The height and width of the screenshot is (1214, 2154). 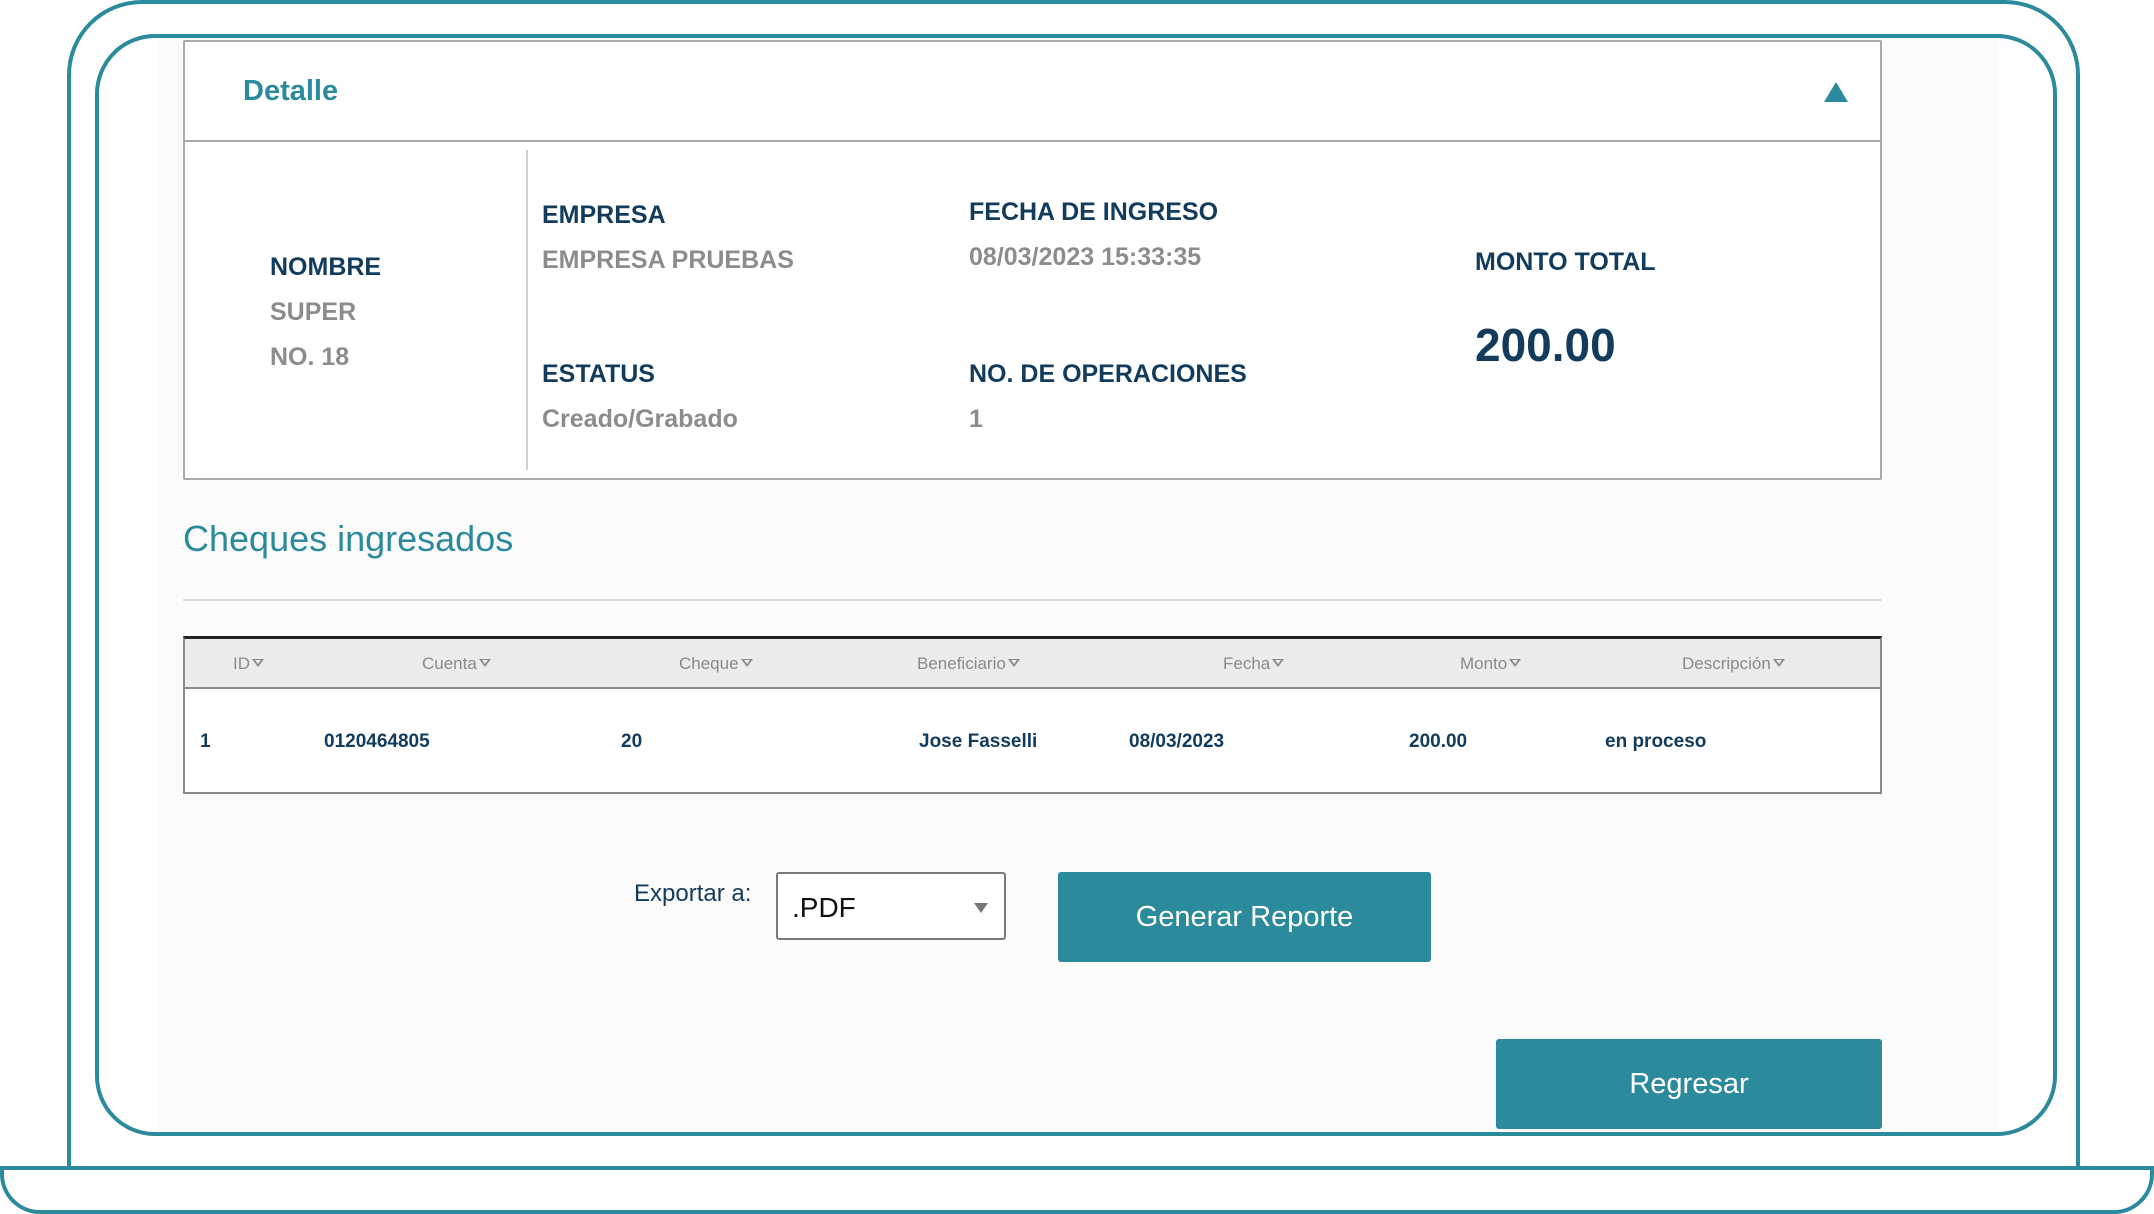 I want to click on cell-beneficiario: Jose Fasselli, so click(x=978, y=741).